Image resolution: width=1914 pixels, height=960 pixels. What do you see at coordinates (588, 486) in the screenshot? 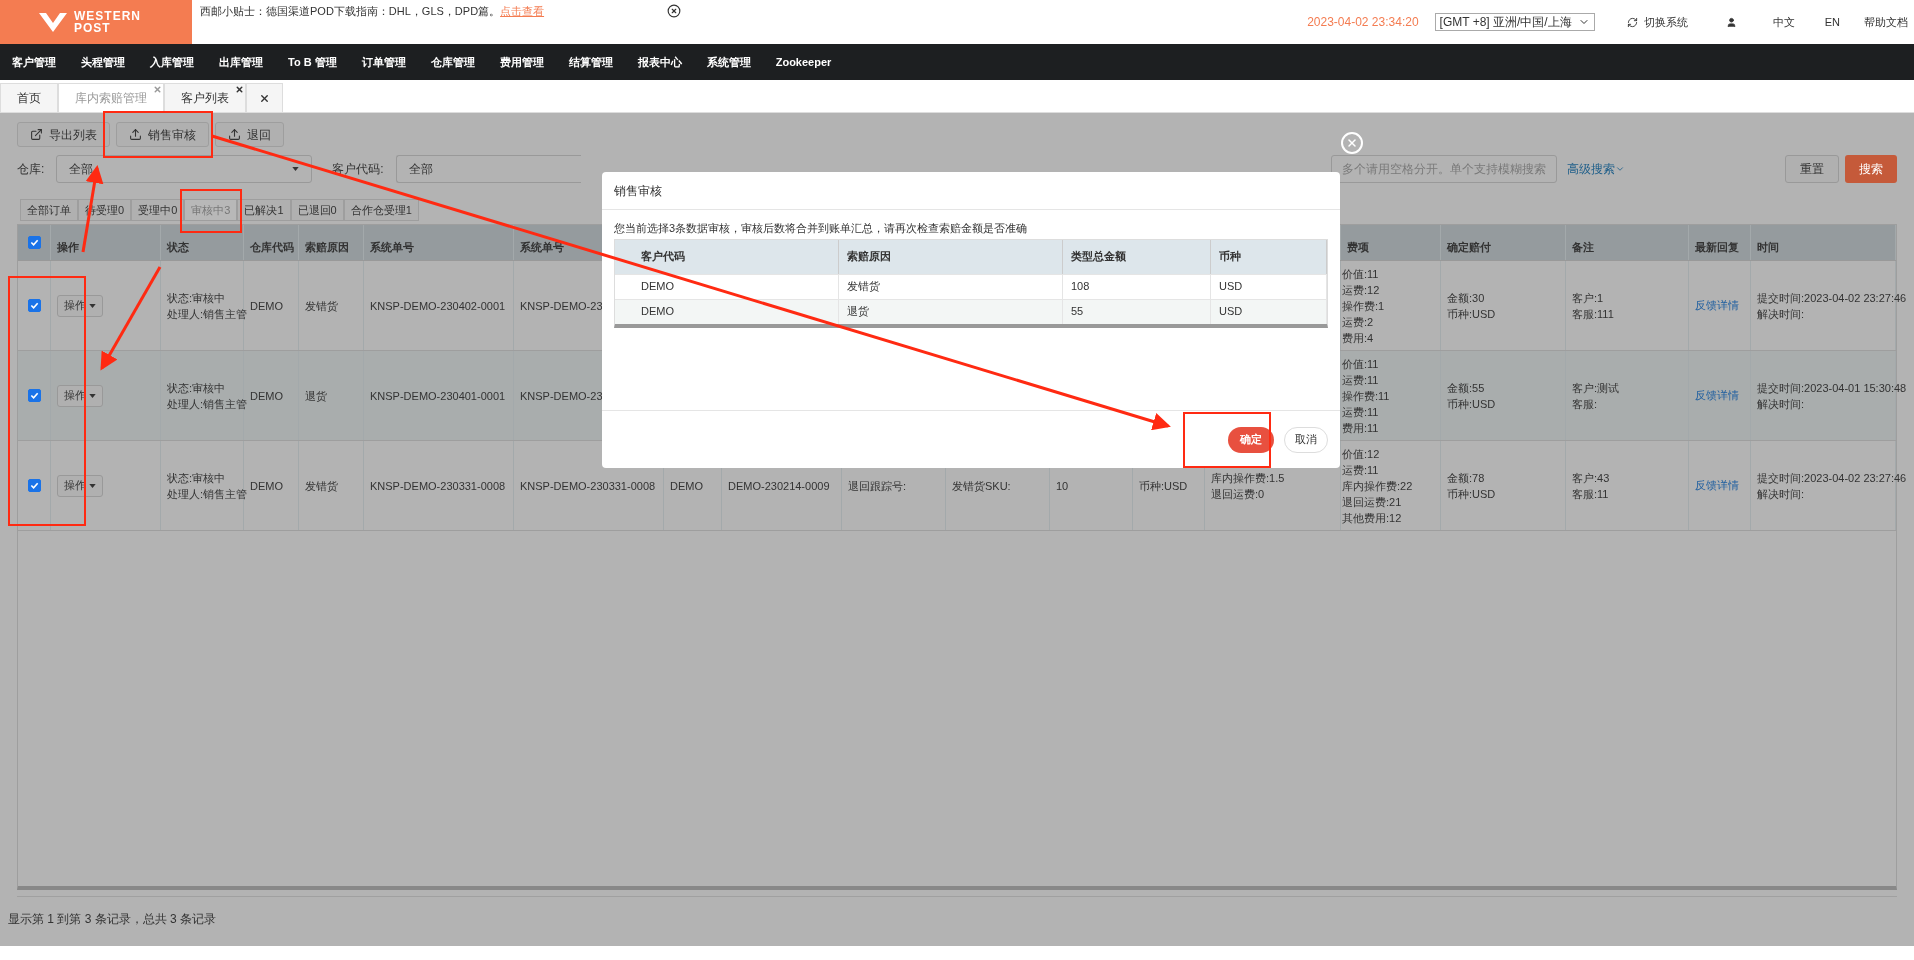
I see `table-cell-text: KNSP-DEMO-230331-0008` at bounding box center [588, 486].